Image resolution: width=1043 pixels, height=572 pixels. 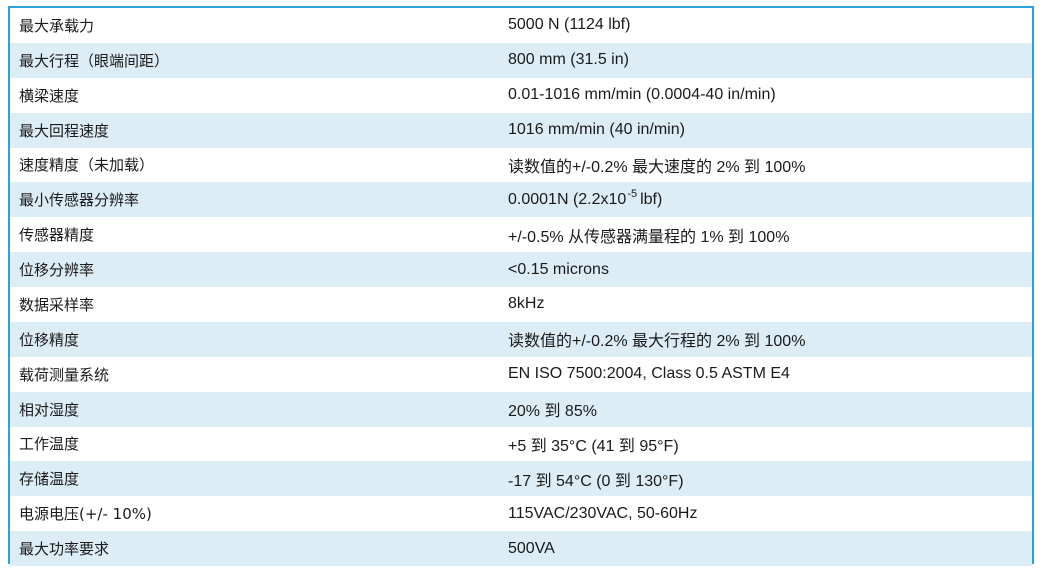 I want to click on spec-label: 传感器精度, so click(x=57, y=235).